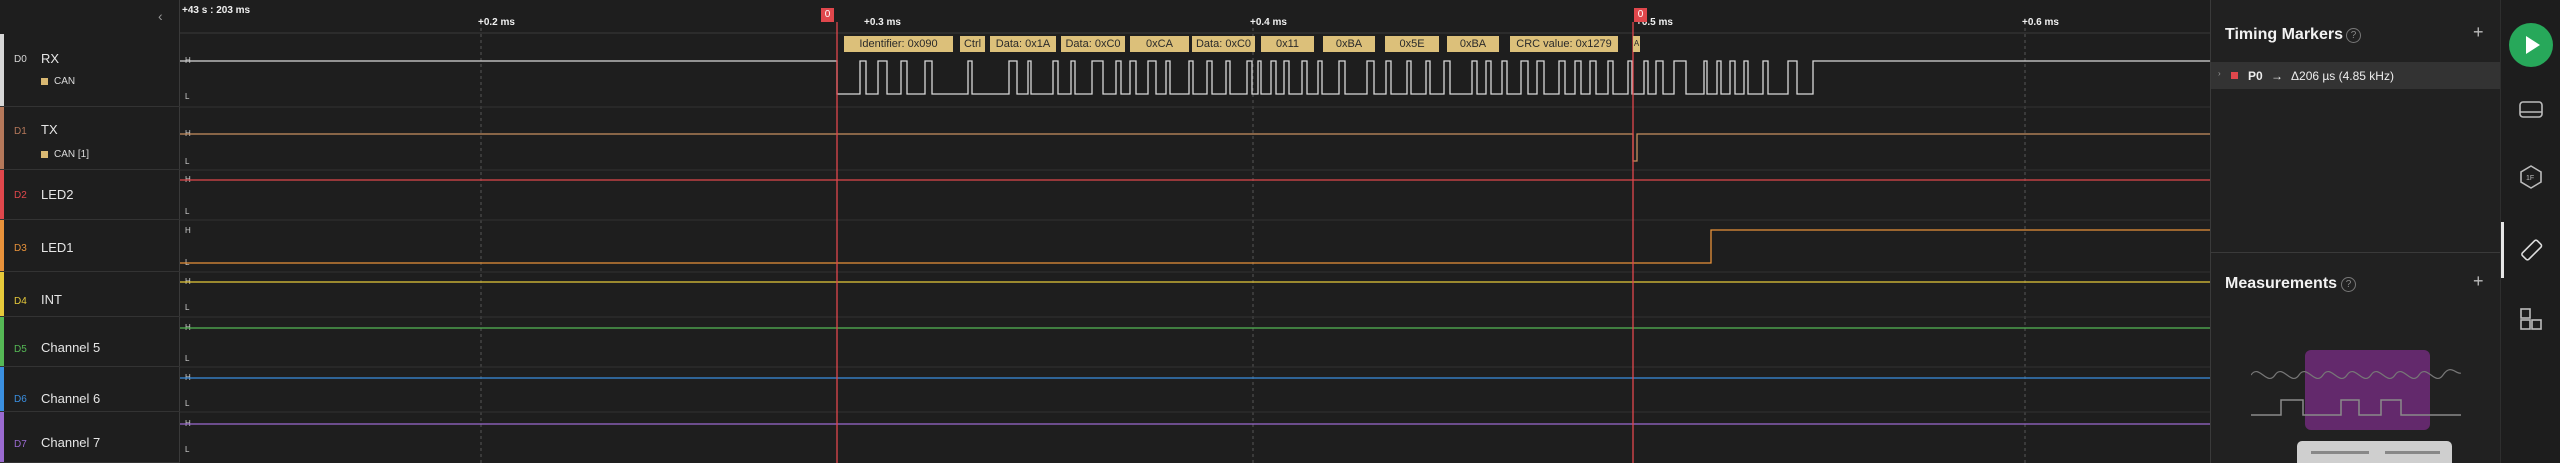 This screenshot has width=2560, height=463. I want to click on can-frame-crc: CRC value: 0x1279, so click(1564, 44).